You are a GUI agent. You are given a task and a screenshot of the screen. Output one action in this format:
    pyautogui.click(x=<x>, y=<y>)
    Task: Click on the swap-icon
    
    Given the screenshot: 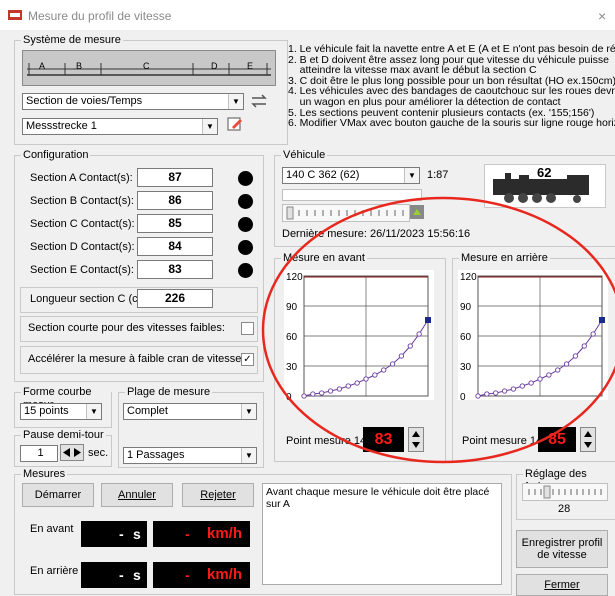 What is the action you would take?
    pyautogui.click(x=259, y=101)
    